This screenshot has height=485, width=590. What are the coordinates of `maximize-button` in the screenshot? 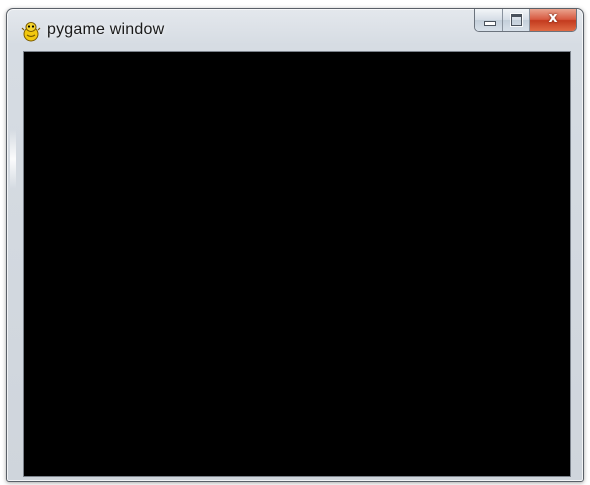 It's located at (516, 20).